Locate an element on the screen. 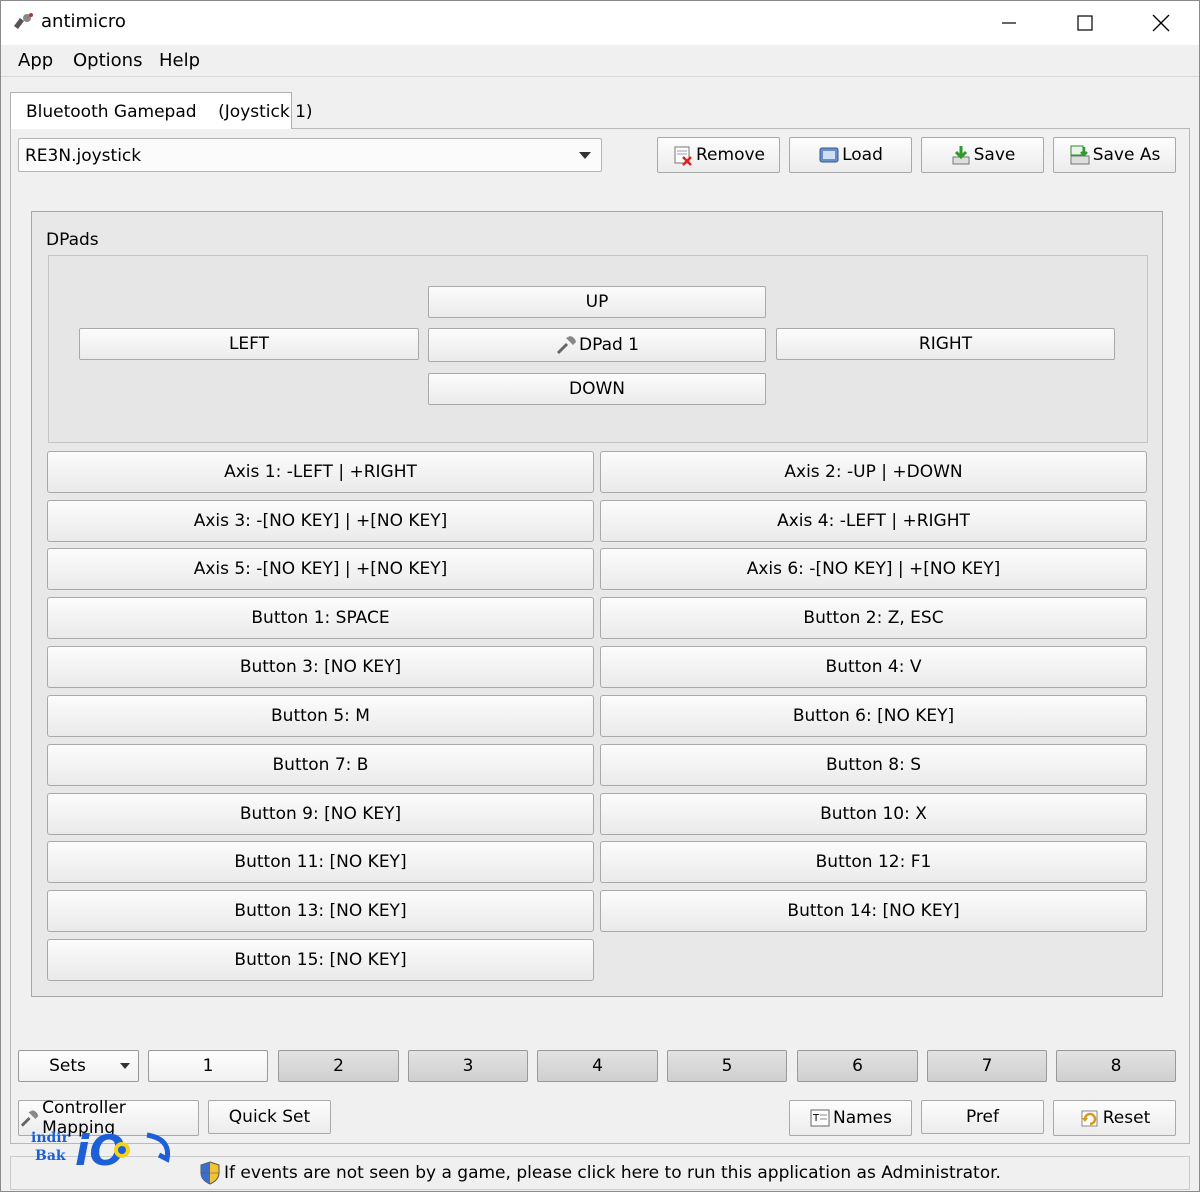 The image size is (1200, 1192). axis-1-button: Axis 1: -LEFT | +RIGHT is located at coordinates (320, 472).